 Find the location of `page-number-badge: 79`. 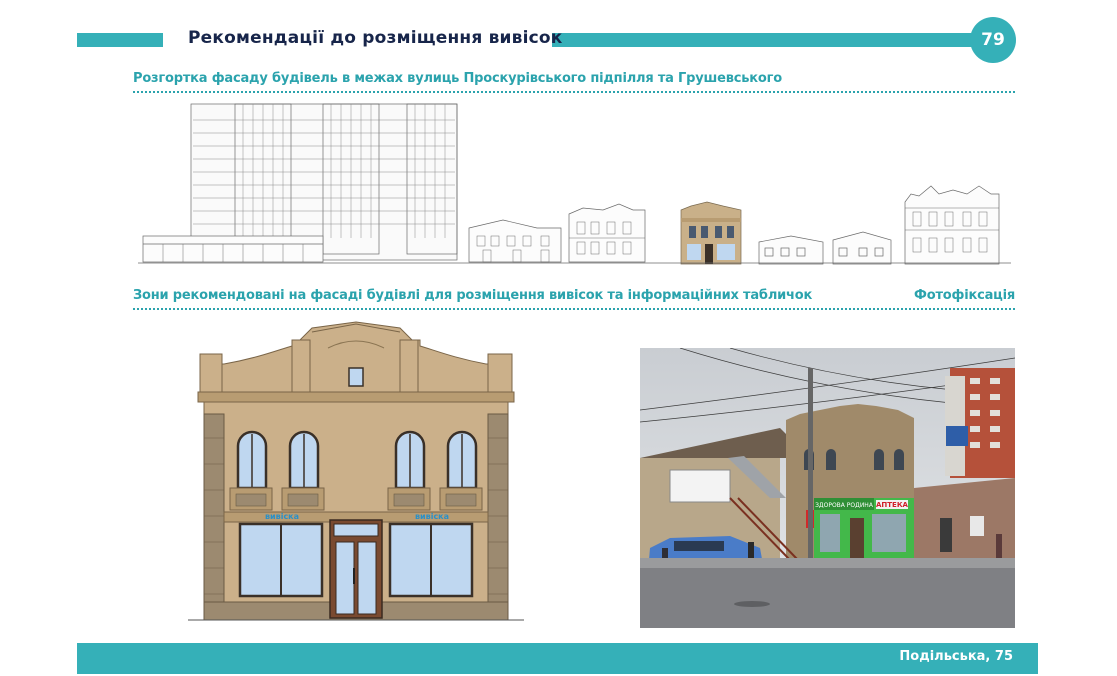

page-number-badge: 79 is located at coordinates (993, 40).